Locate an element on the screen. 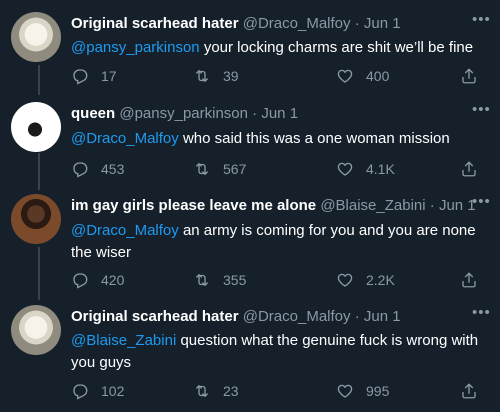 This screenshot has width=500, height=412. like-button: 2.2K is located at coordinates (365, 280).